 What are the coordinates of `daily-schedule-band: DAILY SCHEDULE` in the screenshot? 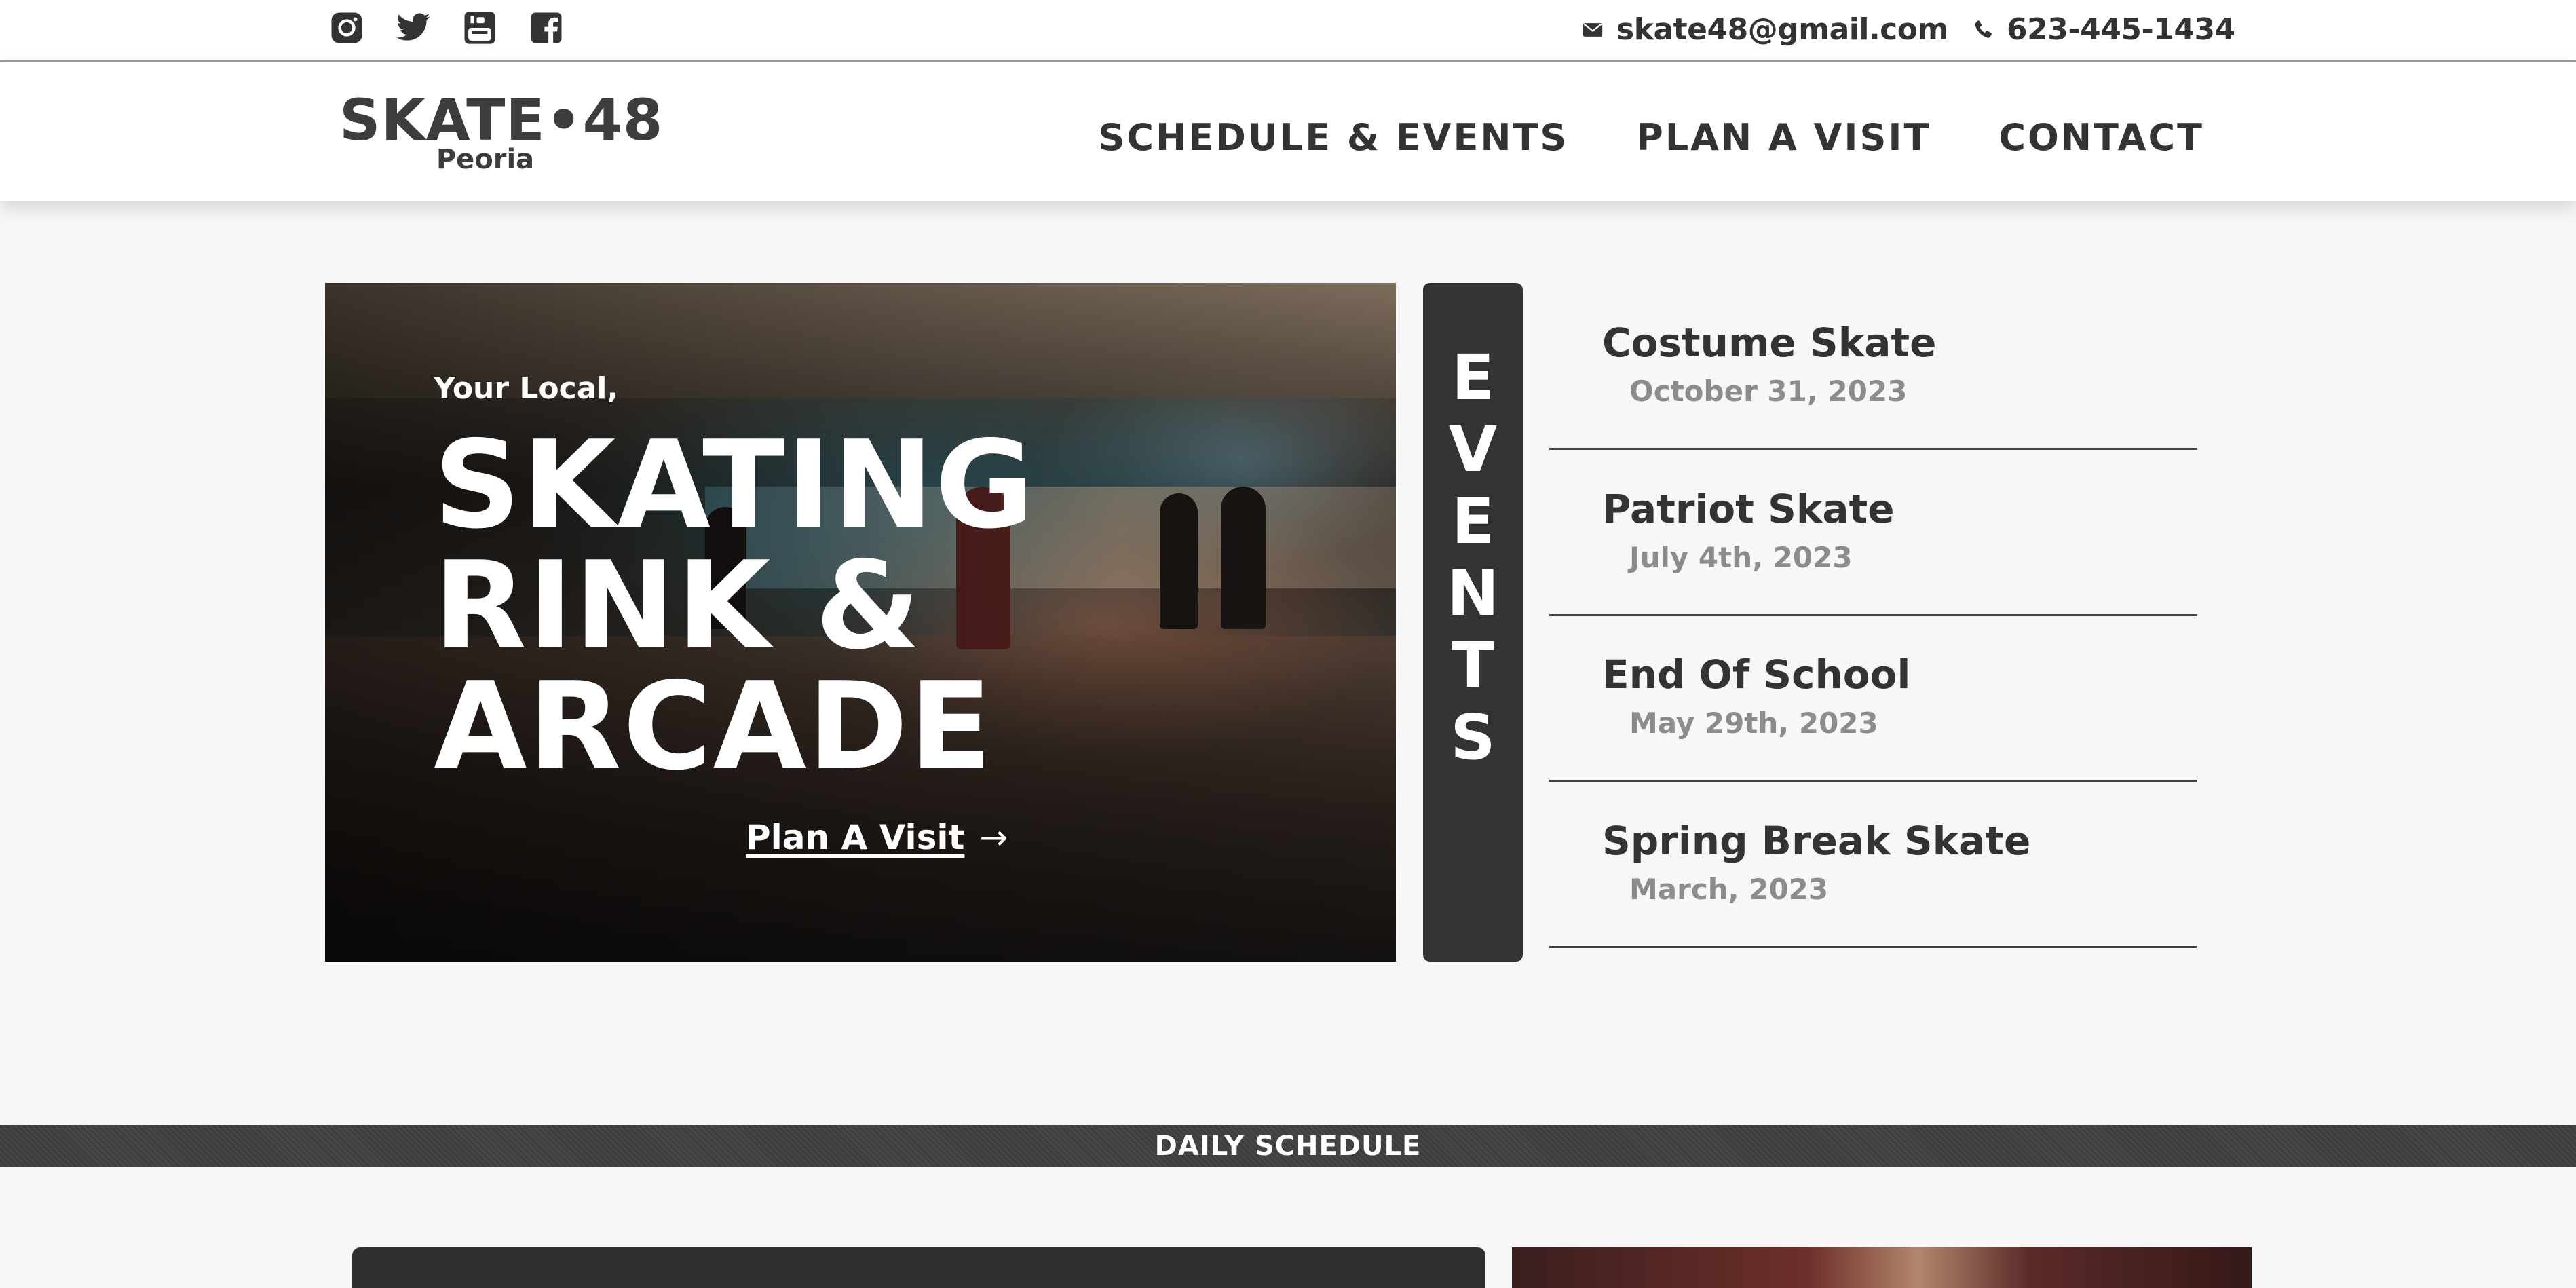 It's located at (1288, 1146).